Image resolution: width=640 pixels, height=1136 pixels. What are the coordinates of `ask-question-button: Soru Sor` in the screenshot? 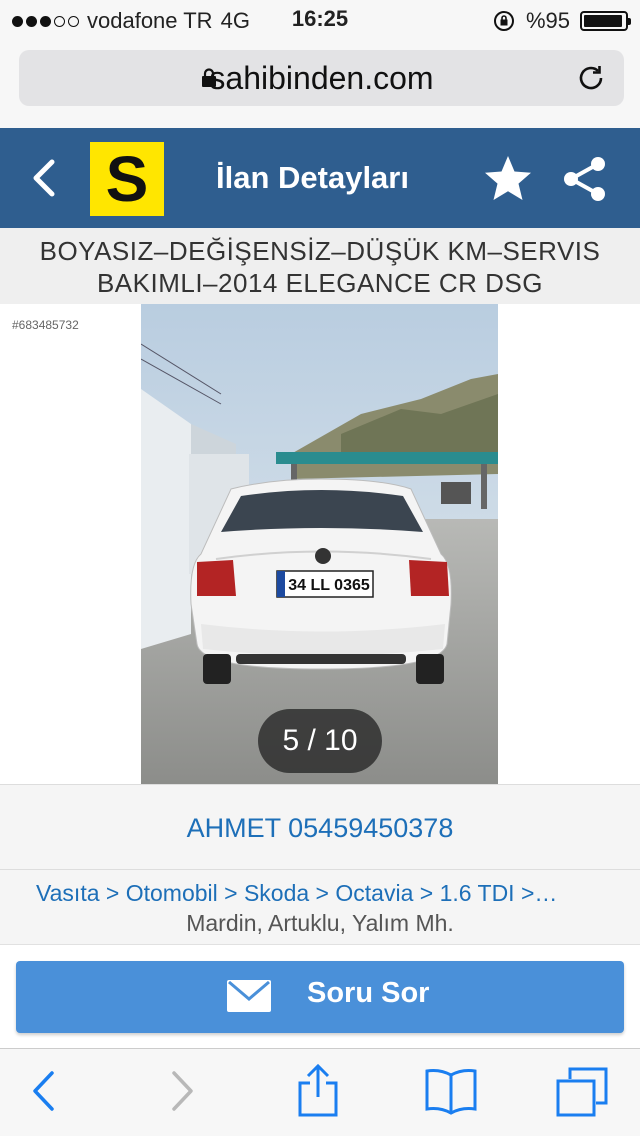 It's located at (320, 997).